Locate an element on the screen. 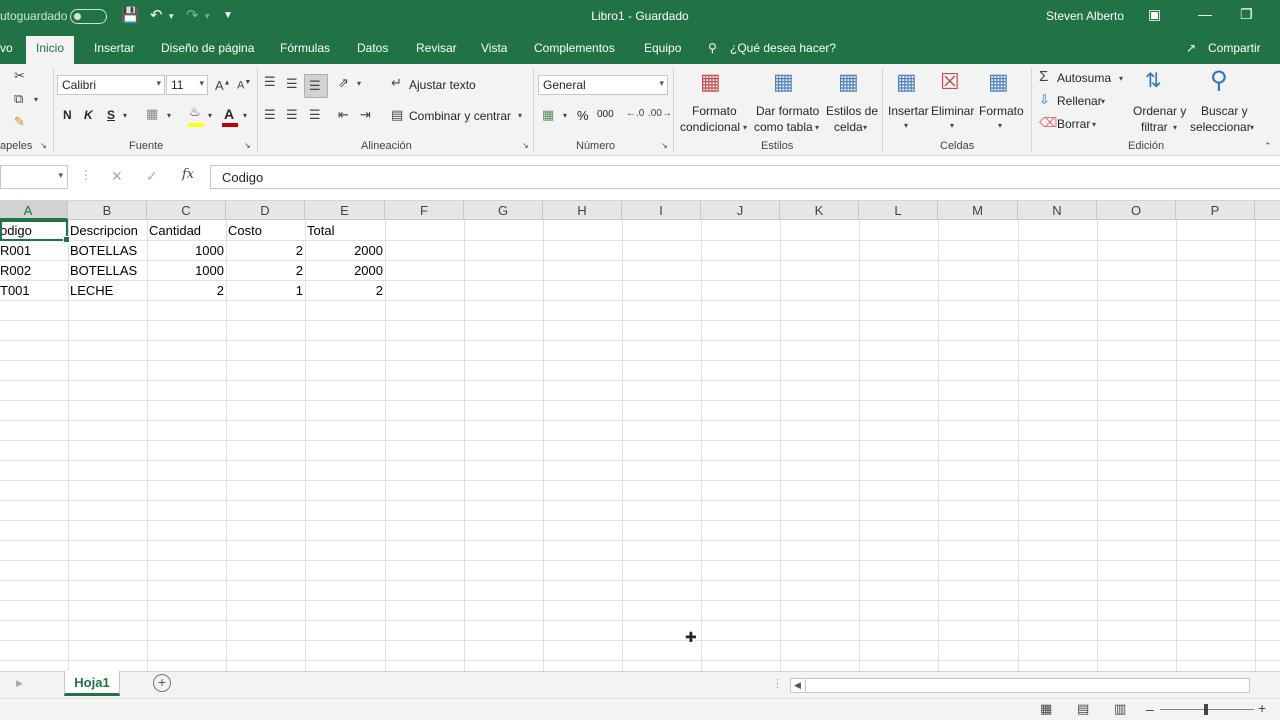  scroll-left-icon: ◀ is located at coordinates (797, 685).